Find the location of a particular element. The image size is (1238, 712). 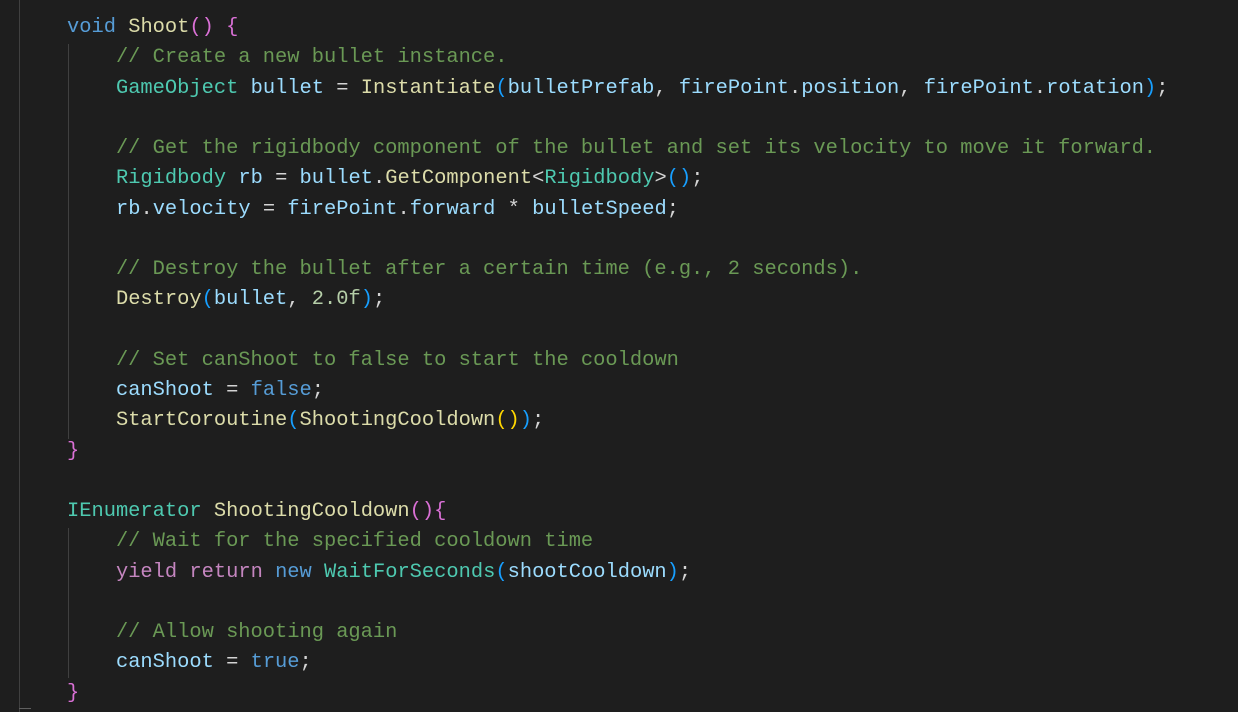

code-line: IEnumerator ShootingCooldown(){ is located at coordinates (617, 512).